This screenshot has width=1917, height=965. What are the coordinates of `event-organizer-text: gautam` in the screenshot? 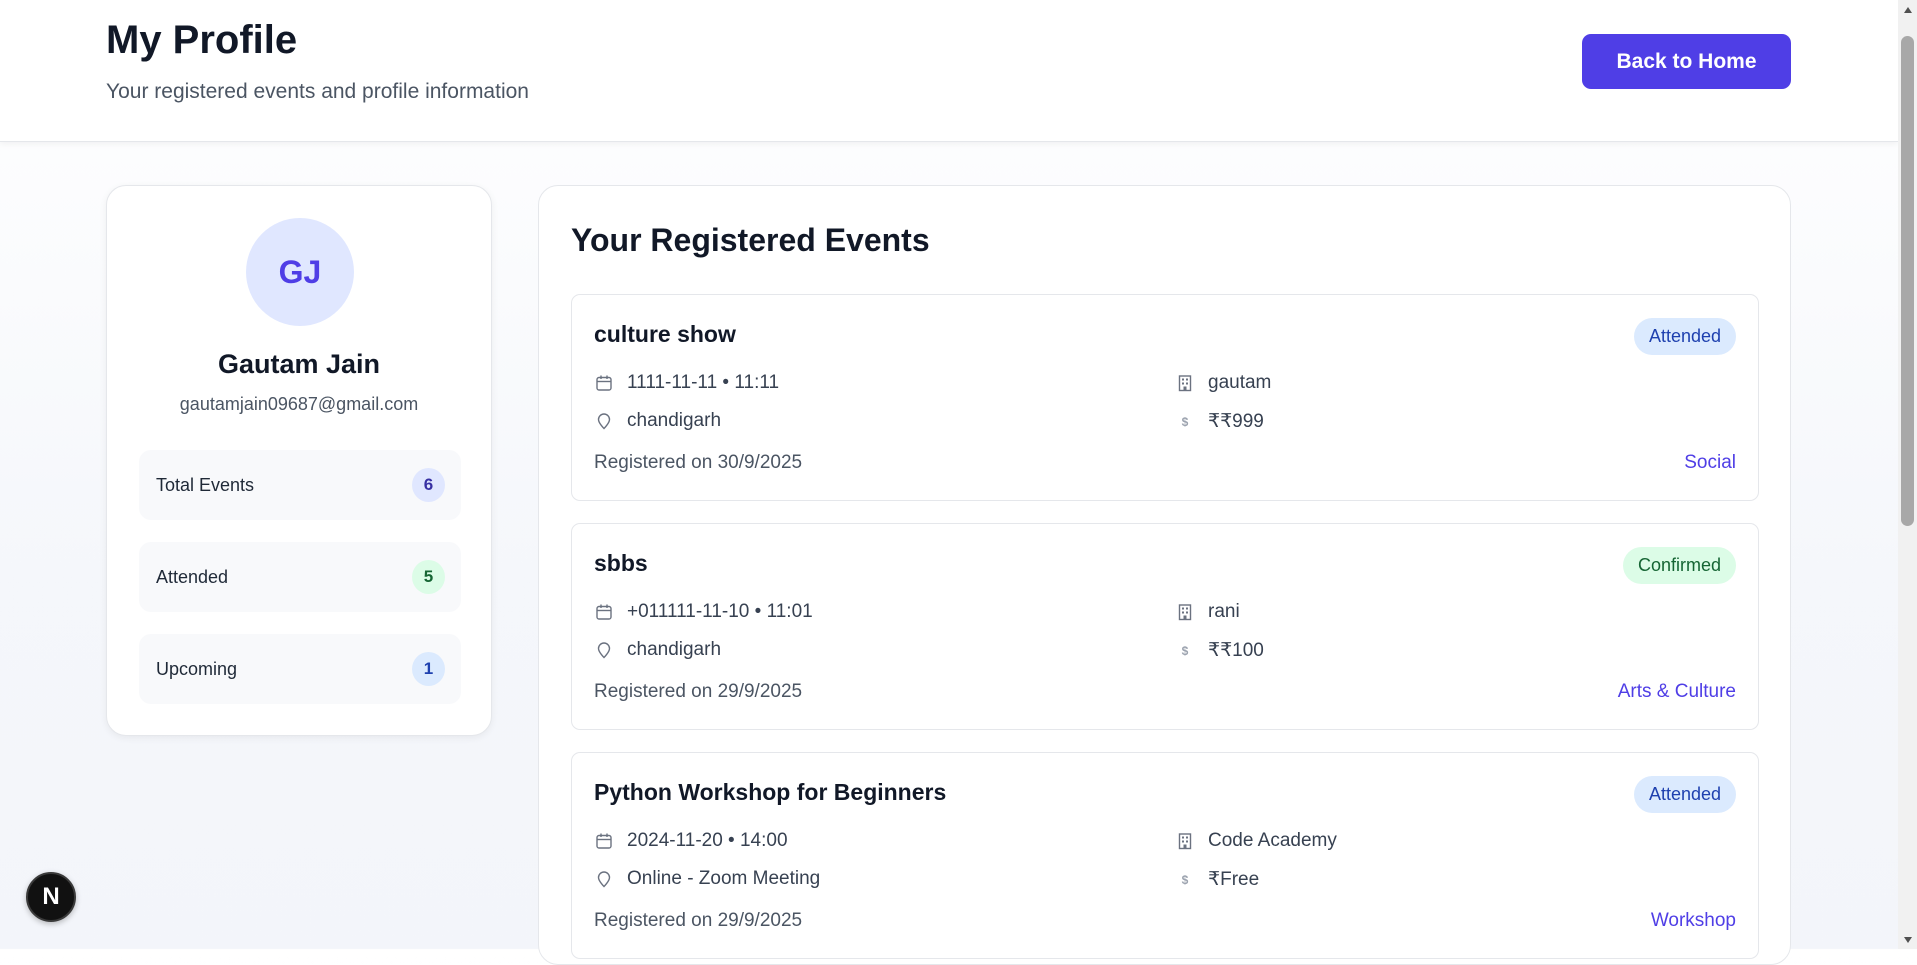 It's located at (1240, 382).